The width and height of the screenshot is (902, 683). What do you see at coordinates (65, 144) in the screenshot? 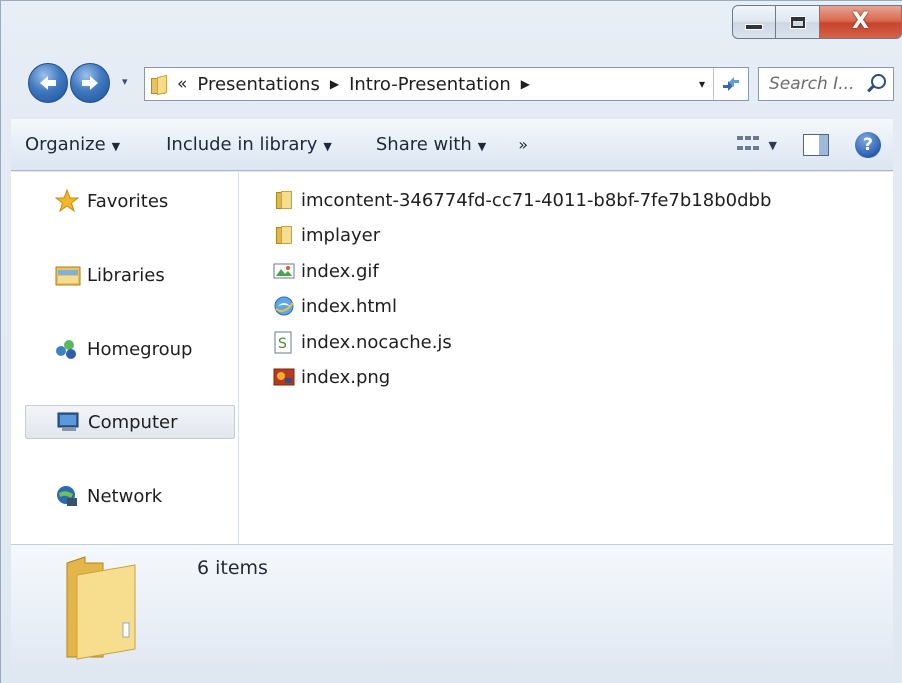
I see `organize-label: Organize` at bounding box center [65, 144].